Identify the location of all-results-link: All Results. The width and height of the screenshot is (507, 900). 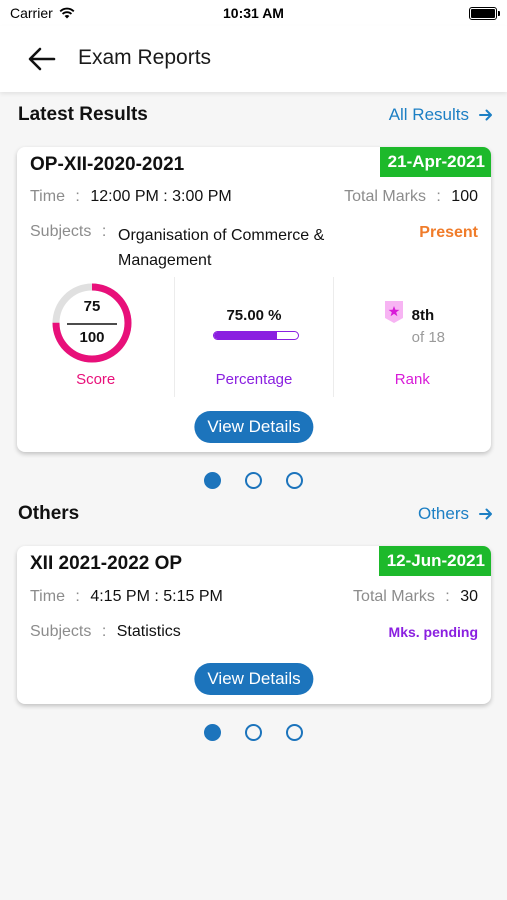
(441, 115).